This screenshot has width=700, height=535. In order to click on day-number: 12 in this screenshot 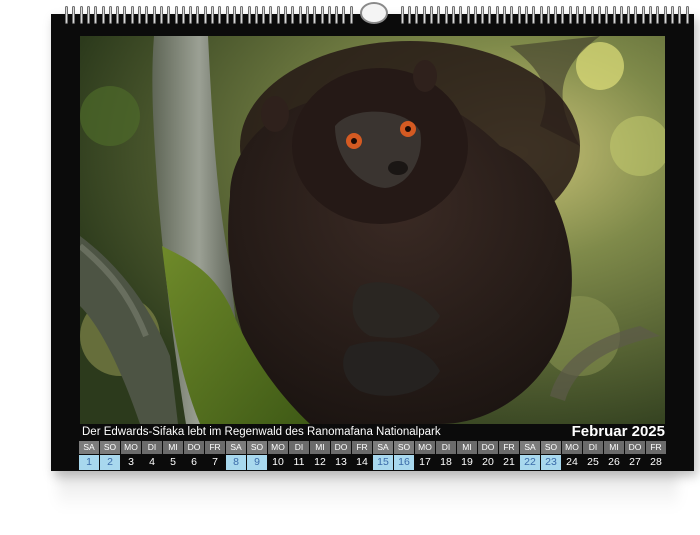, I will do `click(320, 462)`.